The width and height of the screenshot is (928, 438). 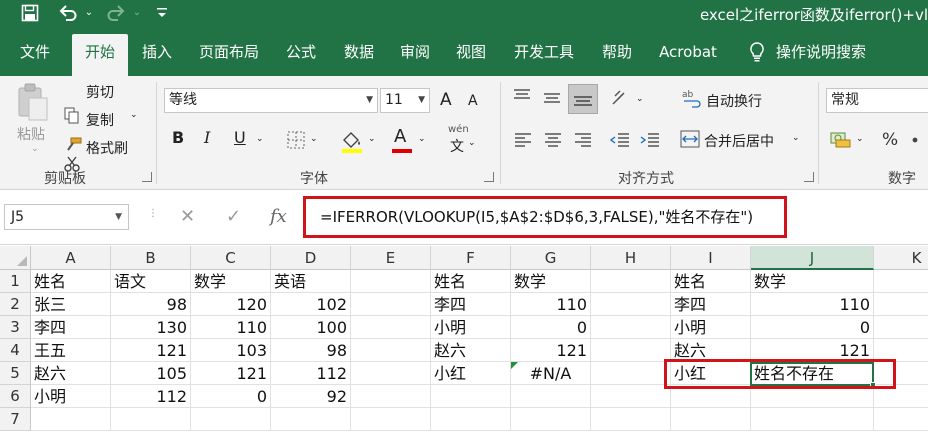 What do you see at coordinates (151, 373) in the screenshot?
I see `cell-b5: 105` at bounding box center [151, 373].